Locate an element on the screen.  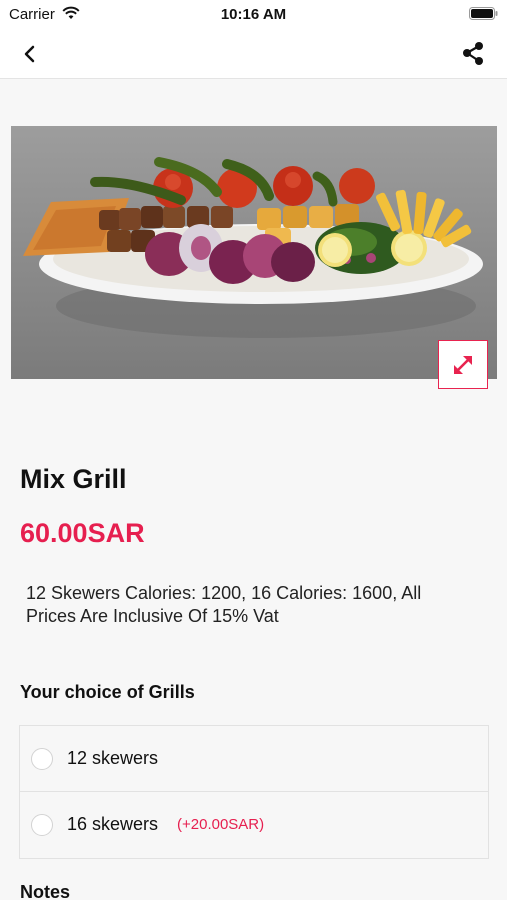
option-16-skewers: 16 skewers (+20.00SAR) is located at coordinates (254, 825).